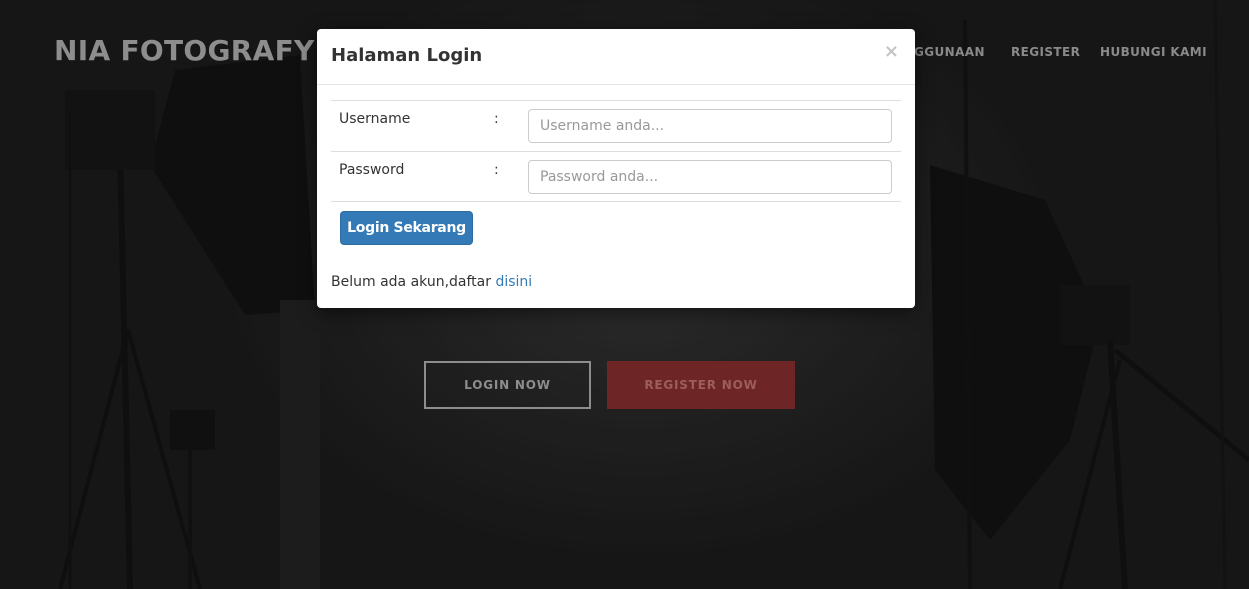 This screenshot has height=589, width=1249. What do you see at coordinates (496, 170) in the screenshot?
I see `password-colon: :` at bounding box center [496, 170].